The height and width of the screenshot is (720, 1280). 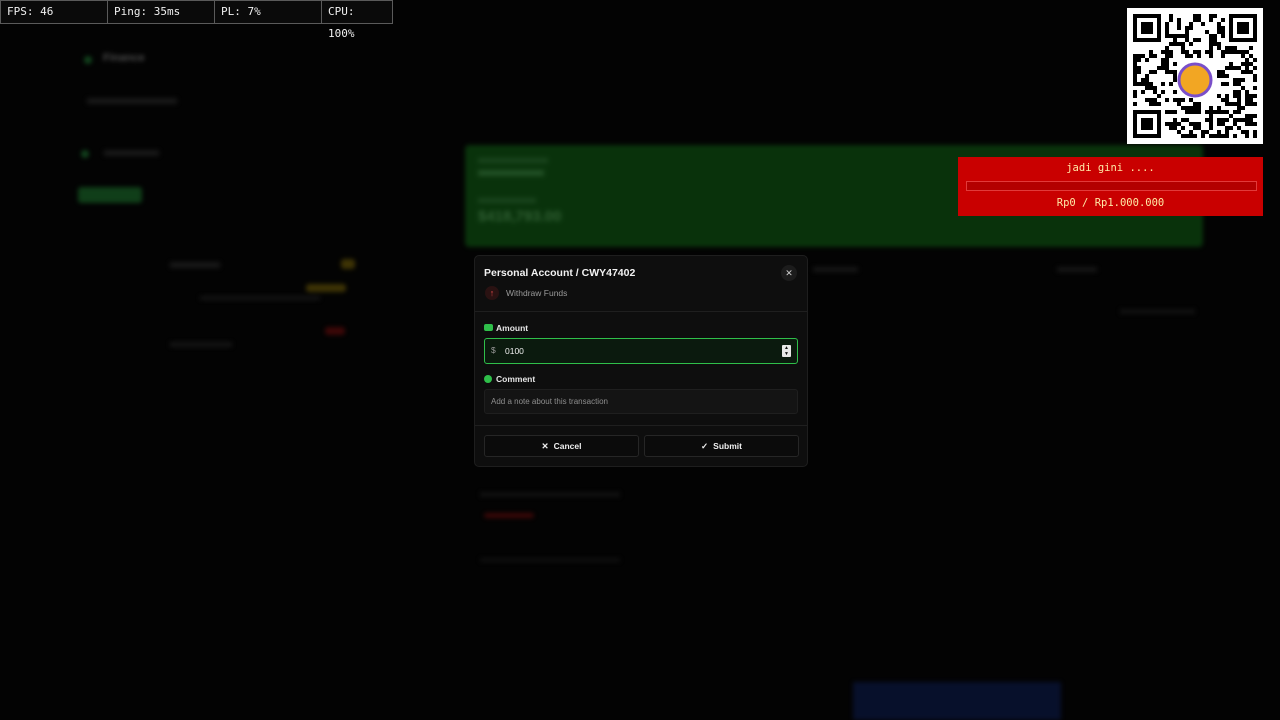 I want to click on close-button: ✕, so click(x=789, y=273).